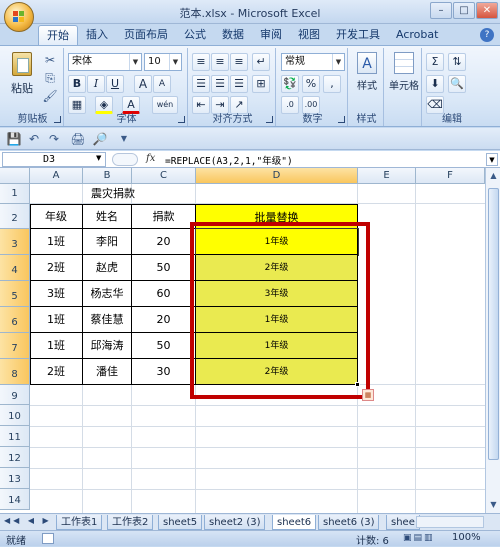 This screenshot has width=500, height=547. I want to click on grade-cell: 3班, so click(56, 294).